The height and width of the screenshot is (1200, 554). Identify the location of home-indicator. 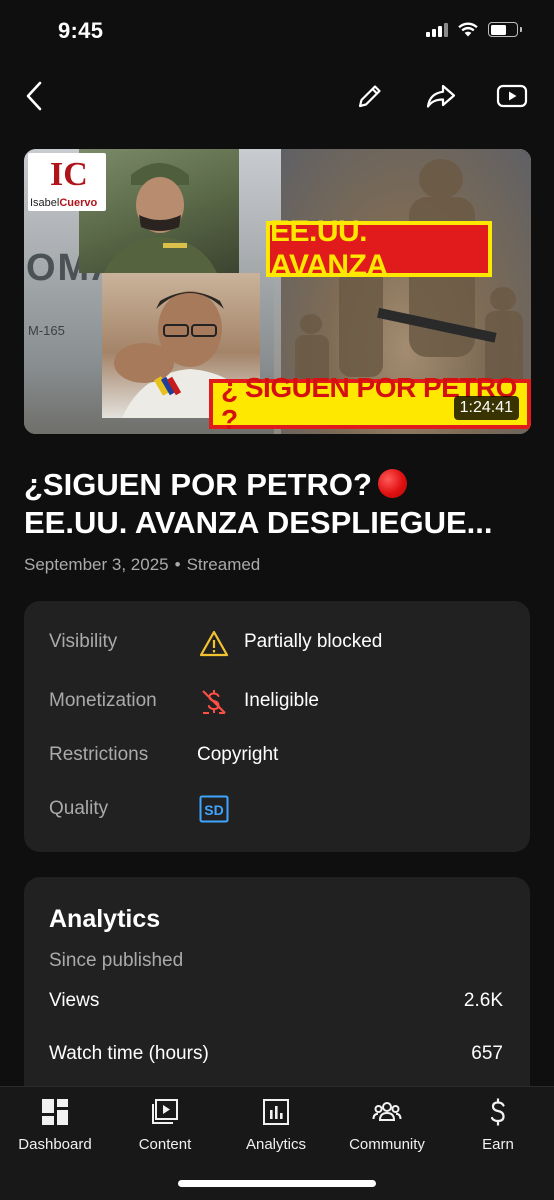
(277, 1183).